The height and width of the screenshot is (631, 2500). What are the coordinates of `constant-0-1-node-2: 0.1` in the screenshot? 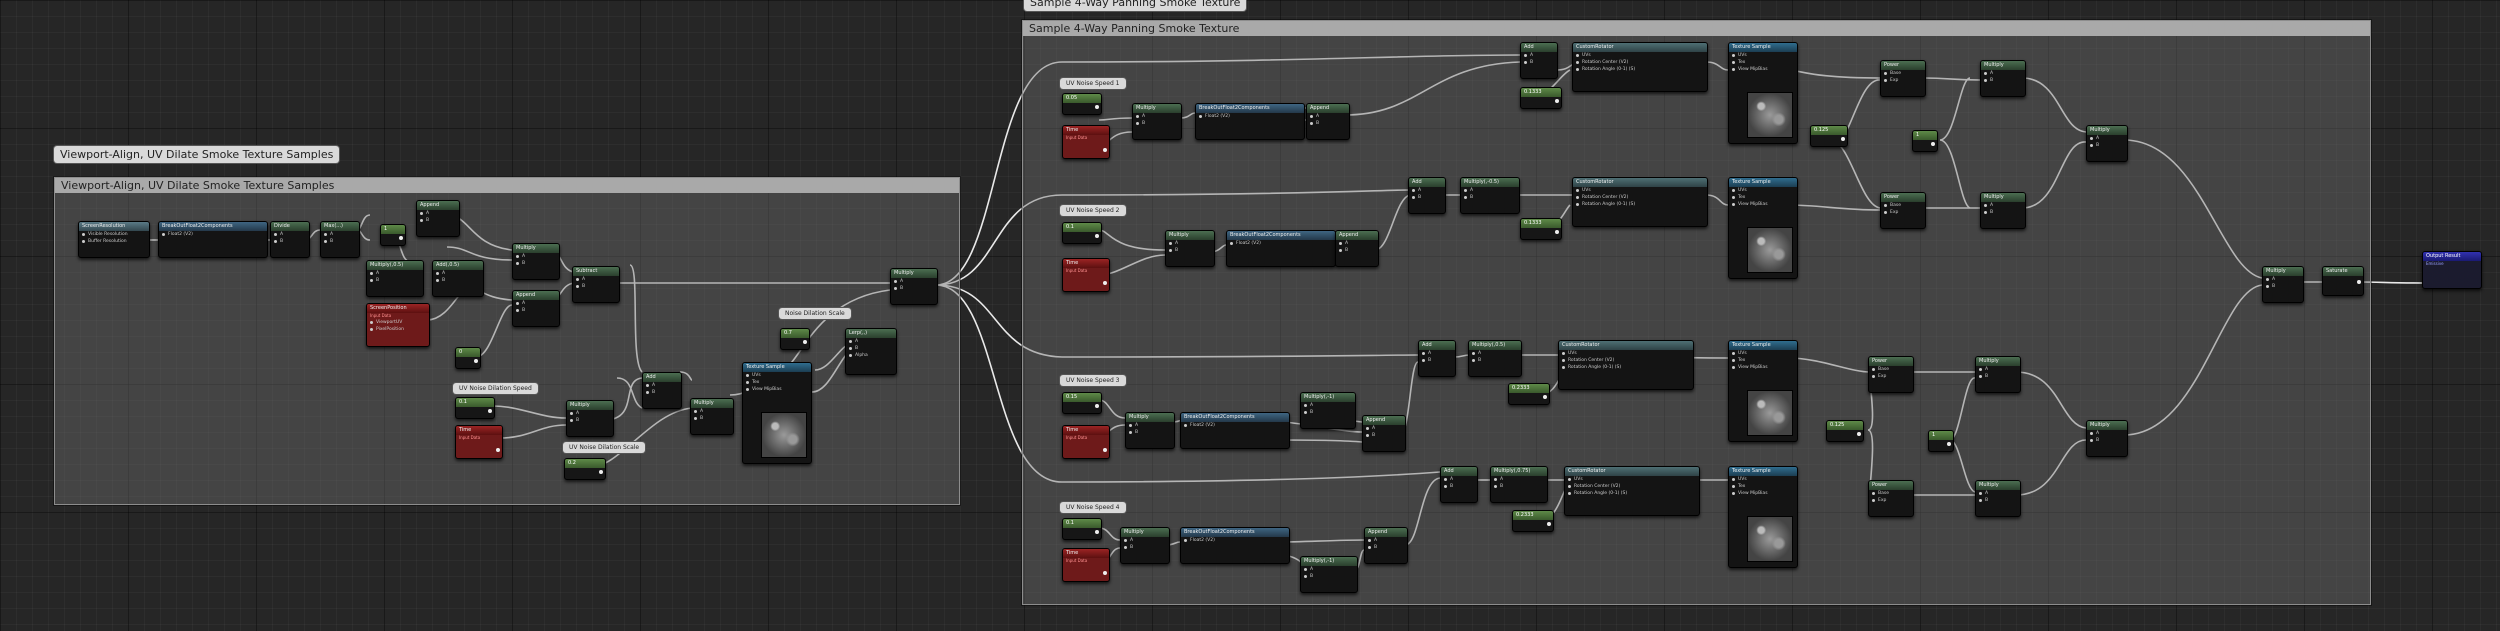 It's located at (1082, 233).